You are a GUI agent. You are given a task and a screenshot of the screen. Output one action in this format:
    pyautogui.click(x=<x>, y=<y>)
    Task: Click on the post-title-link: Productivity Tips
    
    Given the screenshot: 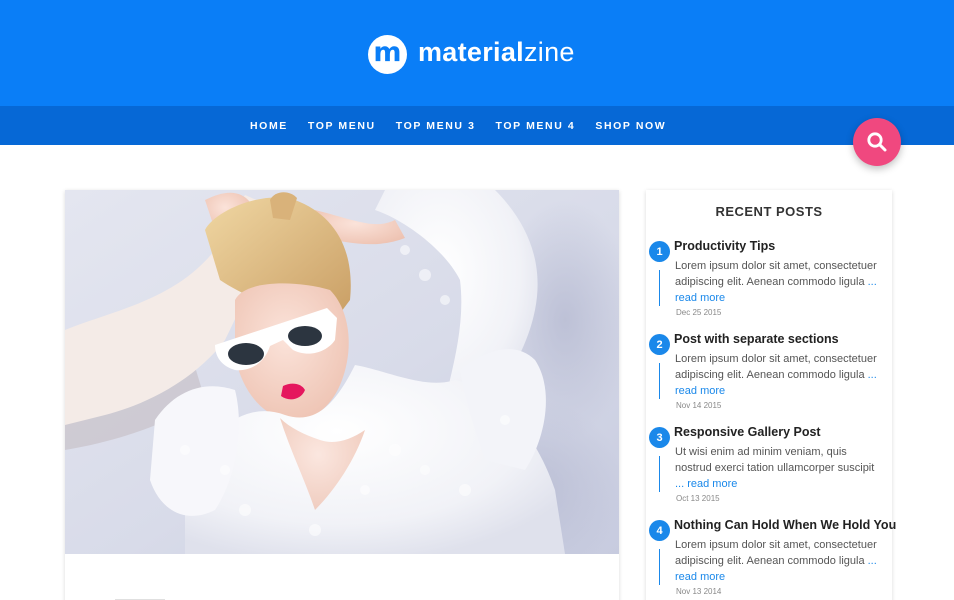 What is the action you would take?
    pyautogui.click(x=784, y=246)
    